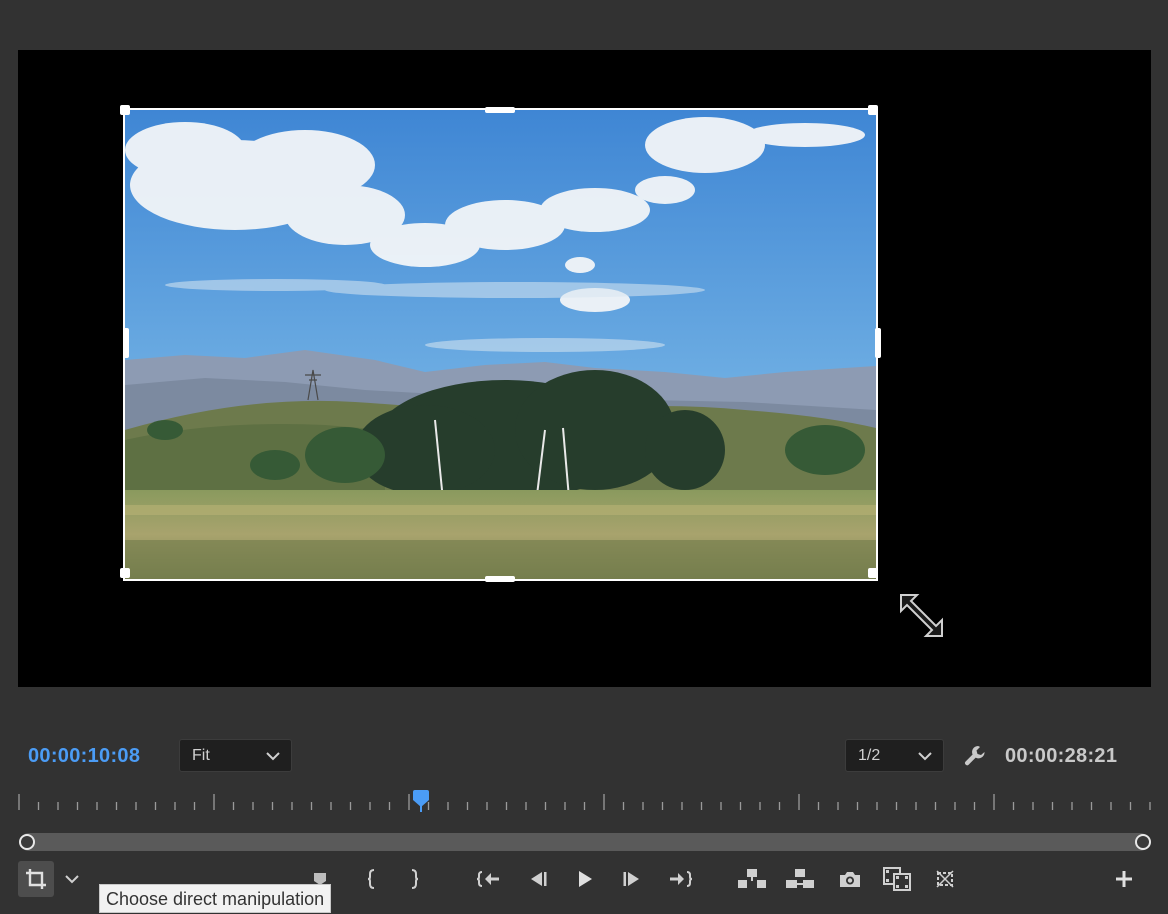 This screenshot has width=1168, height=914. I want to click on tooltip: Choose direct manipulation, so click(215, 898).